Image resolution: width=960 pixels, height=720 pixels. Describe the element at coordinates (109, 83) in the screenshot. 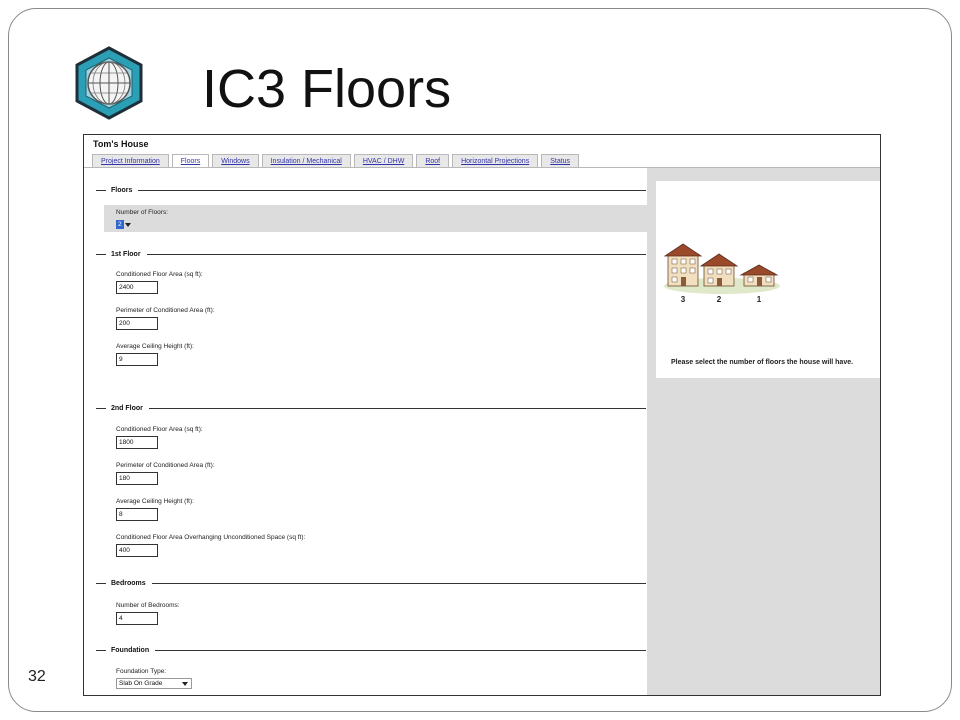

I see `ic3-logo-icon` at that location.